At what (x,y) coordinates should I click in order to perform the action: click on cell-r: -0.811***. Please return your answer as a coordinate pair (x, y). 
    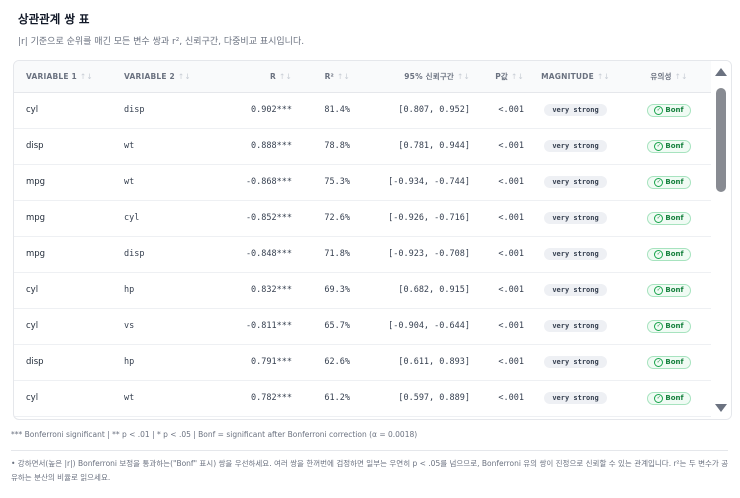
    Looking at the image, I should click on (248, 326).